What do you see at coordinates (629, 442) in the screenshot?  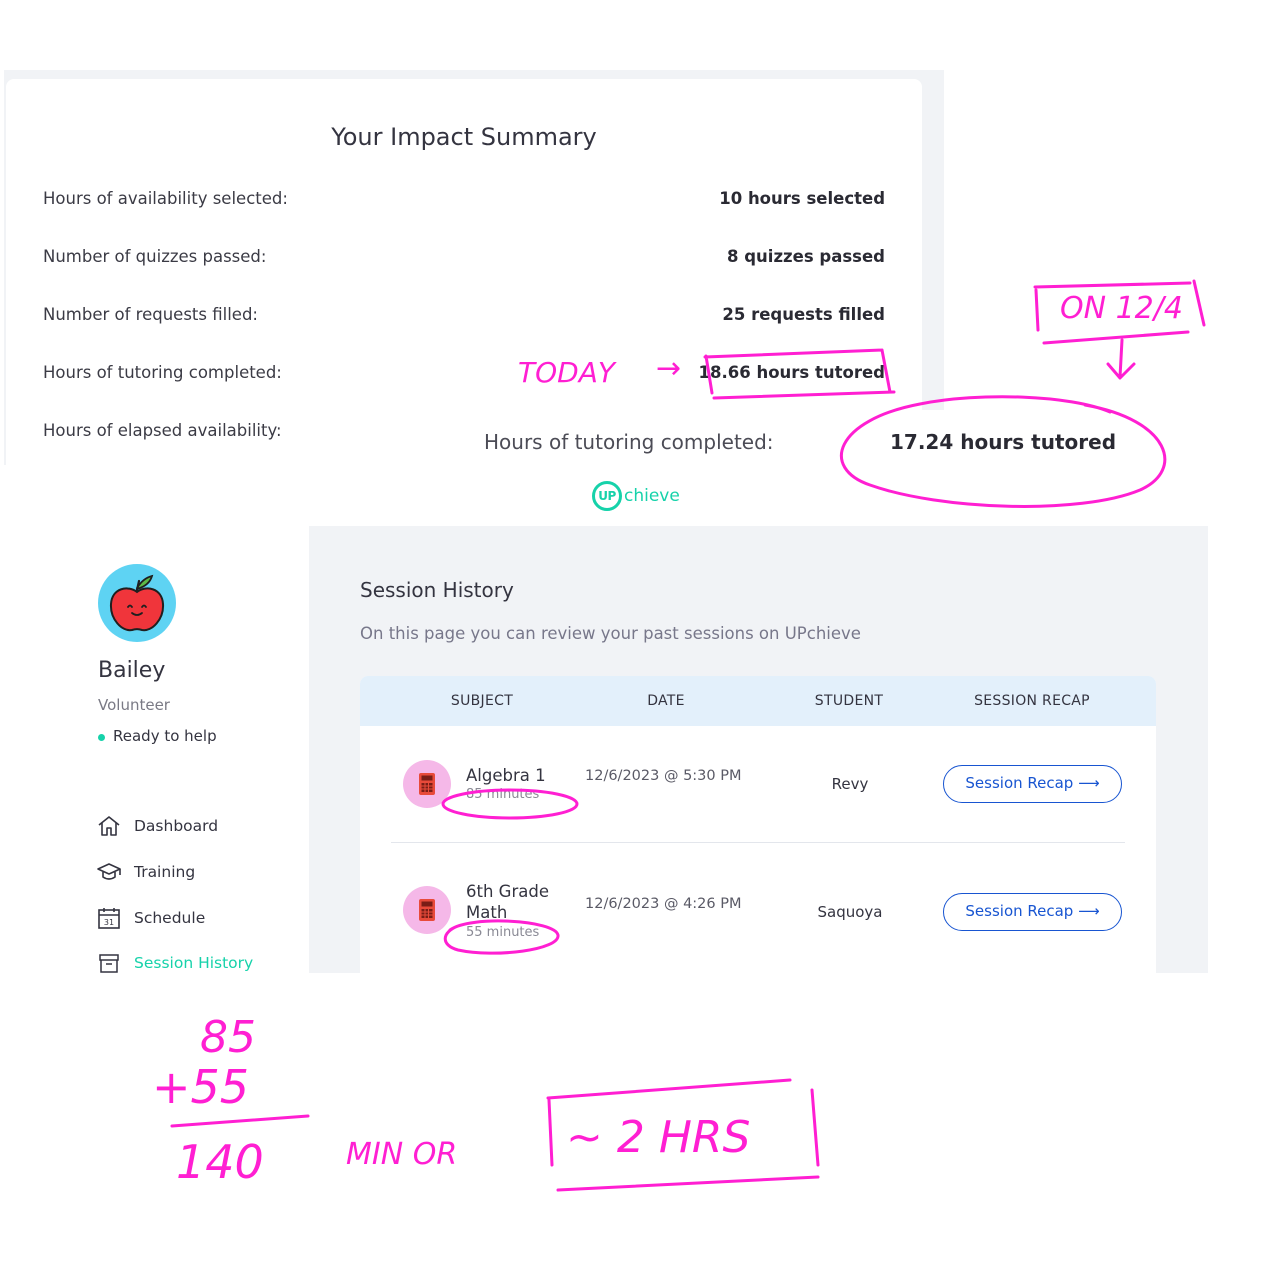 I see `snippet-label: Hours of tutoring completed:` at bounding box center [629, 442].